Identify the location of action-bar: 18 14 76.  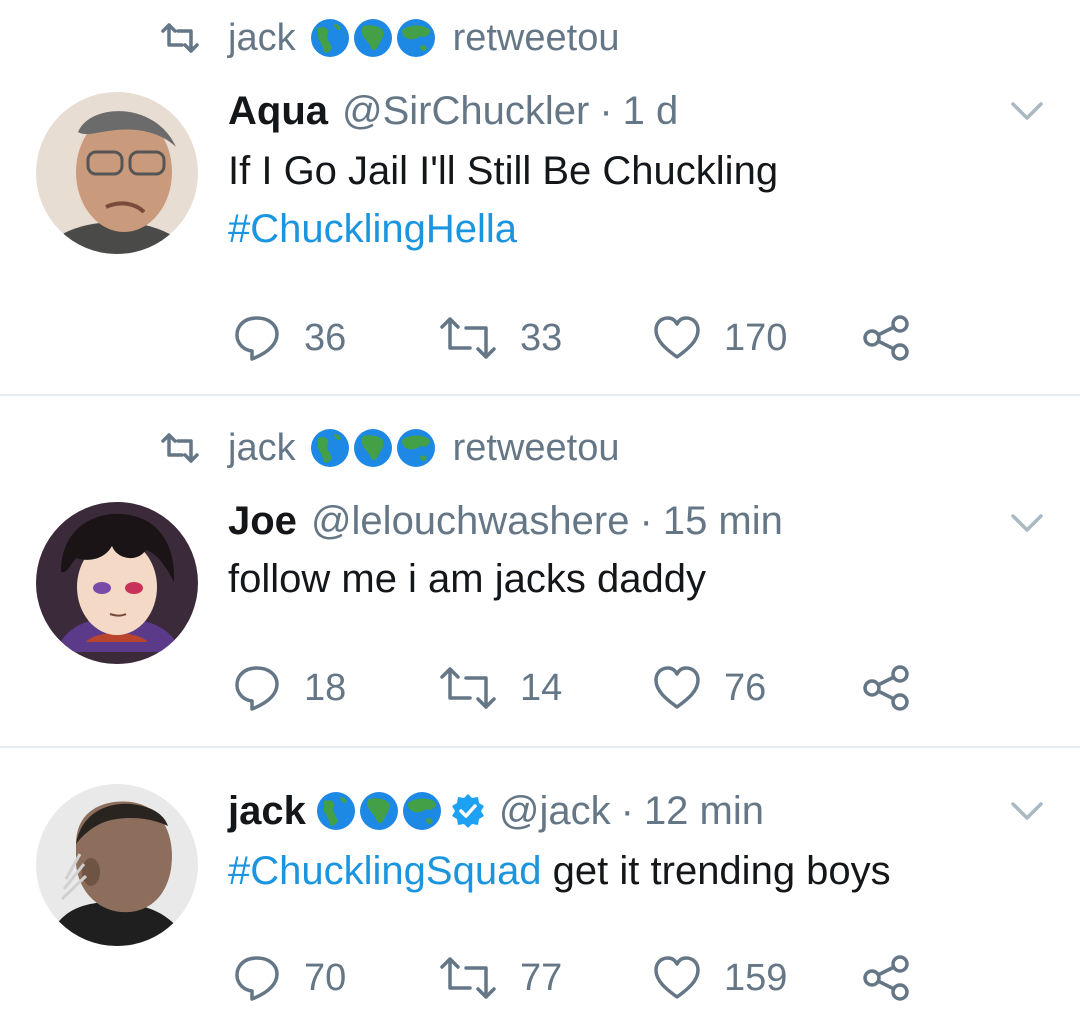
(572, 688).